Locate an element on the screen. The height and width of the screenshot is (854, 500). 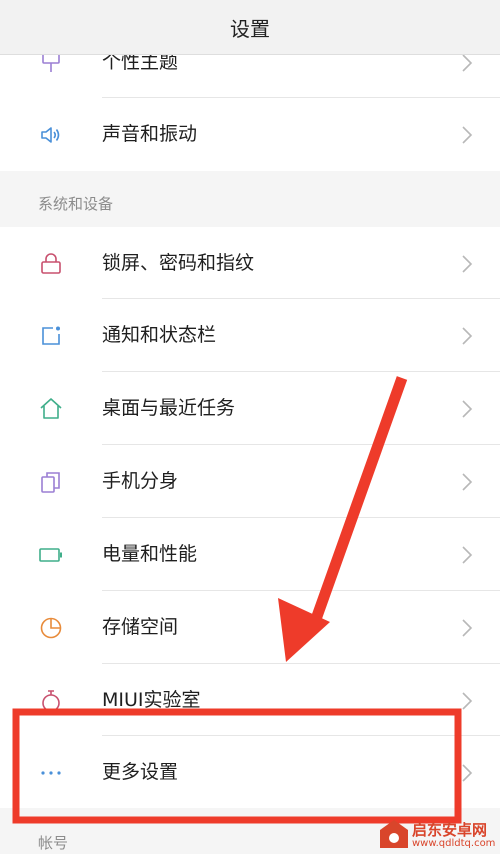
page-title: 设置 is located at coordinates (250, 28).